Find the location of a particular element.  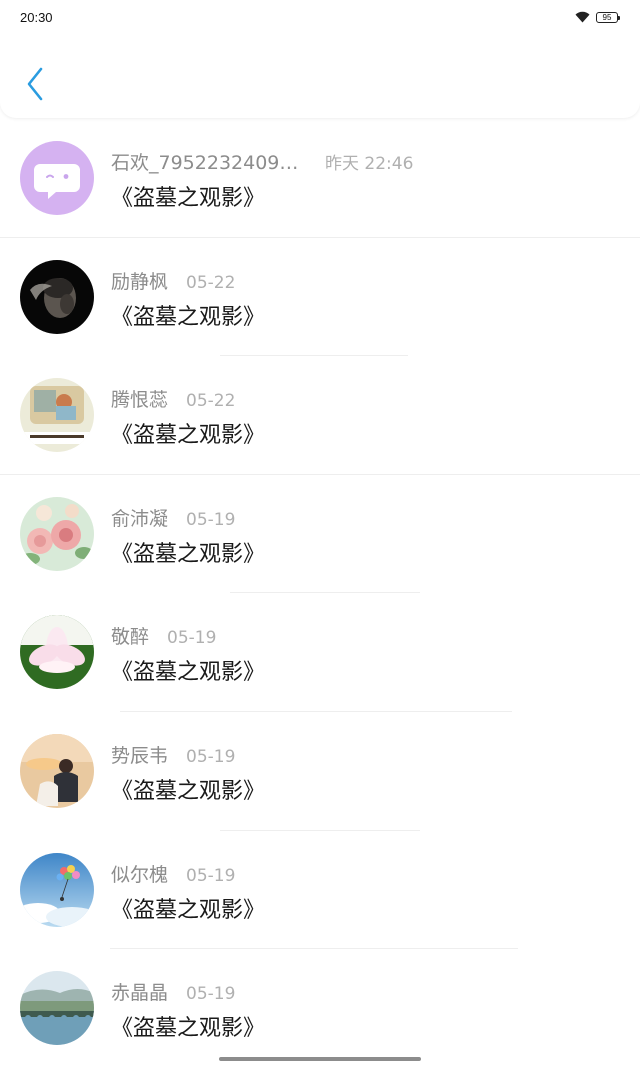

back-button is located at coordinates (35, 84).